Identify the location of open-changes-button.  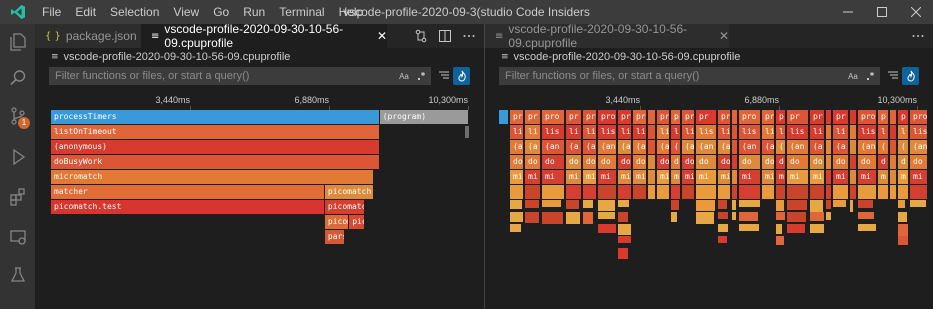
(421, 36).